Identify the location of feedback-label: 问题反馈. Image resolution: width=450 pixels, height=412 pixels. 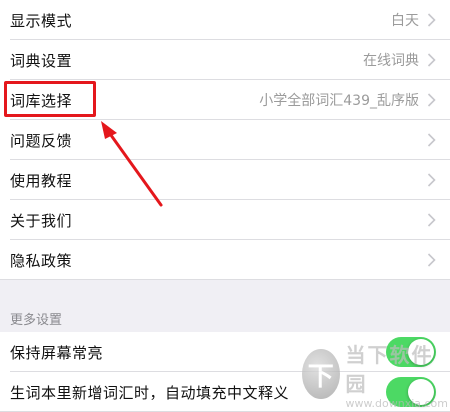
(41, 140).